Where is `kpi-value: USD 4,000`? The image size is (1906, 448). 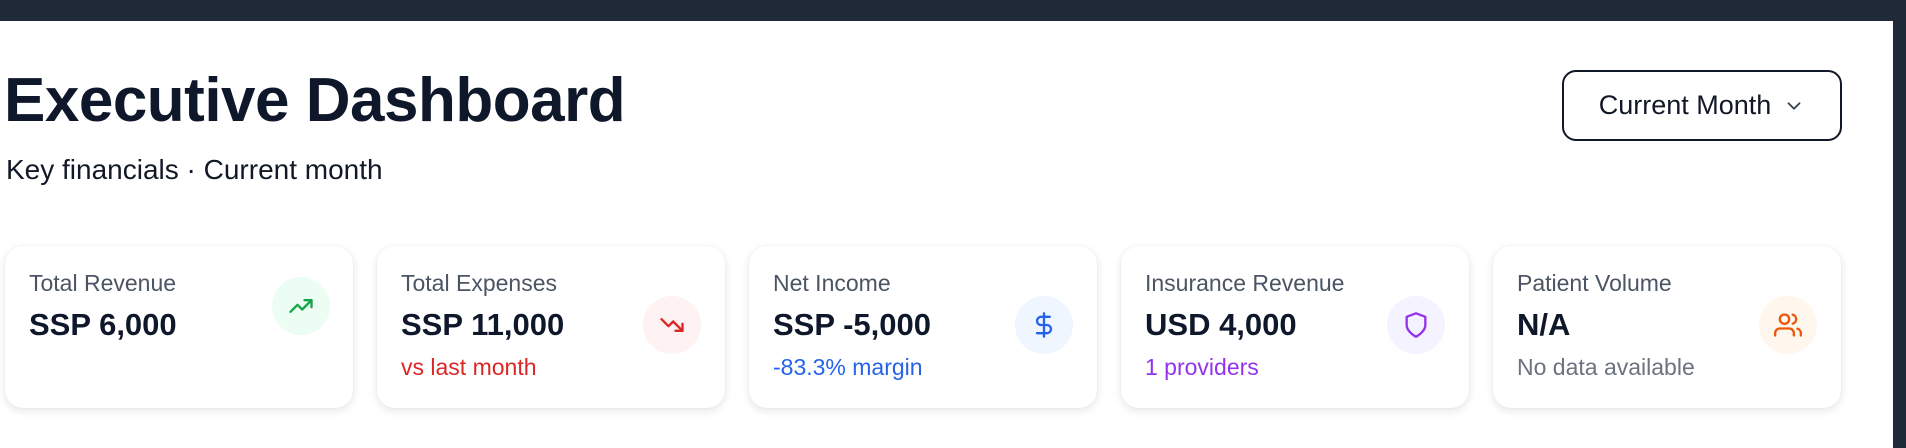 kpi-value: USD 4,000 is located at coordinates (1221, 324).